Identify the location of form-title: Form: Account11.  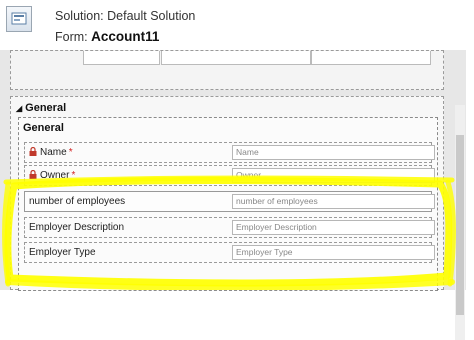
(107, 36).